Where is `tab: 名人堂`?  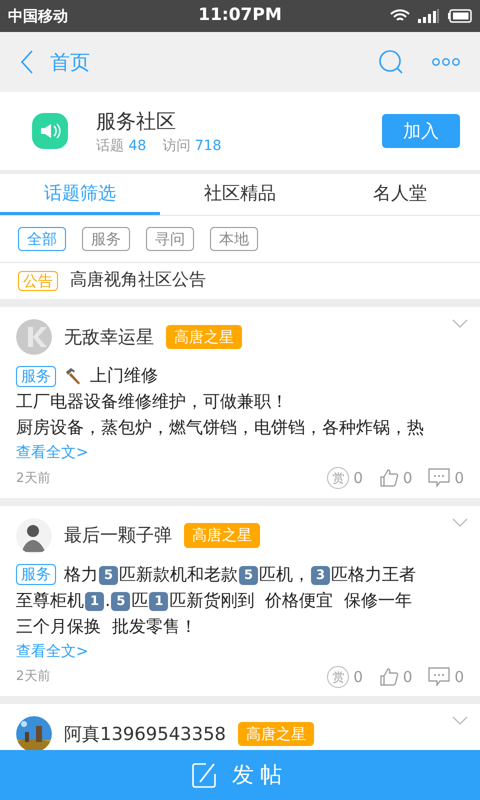 tab: 名人堂 is located at coordinates (400, 194).